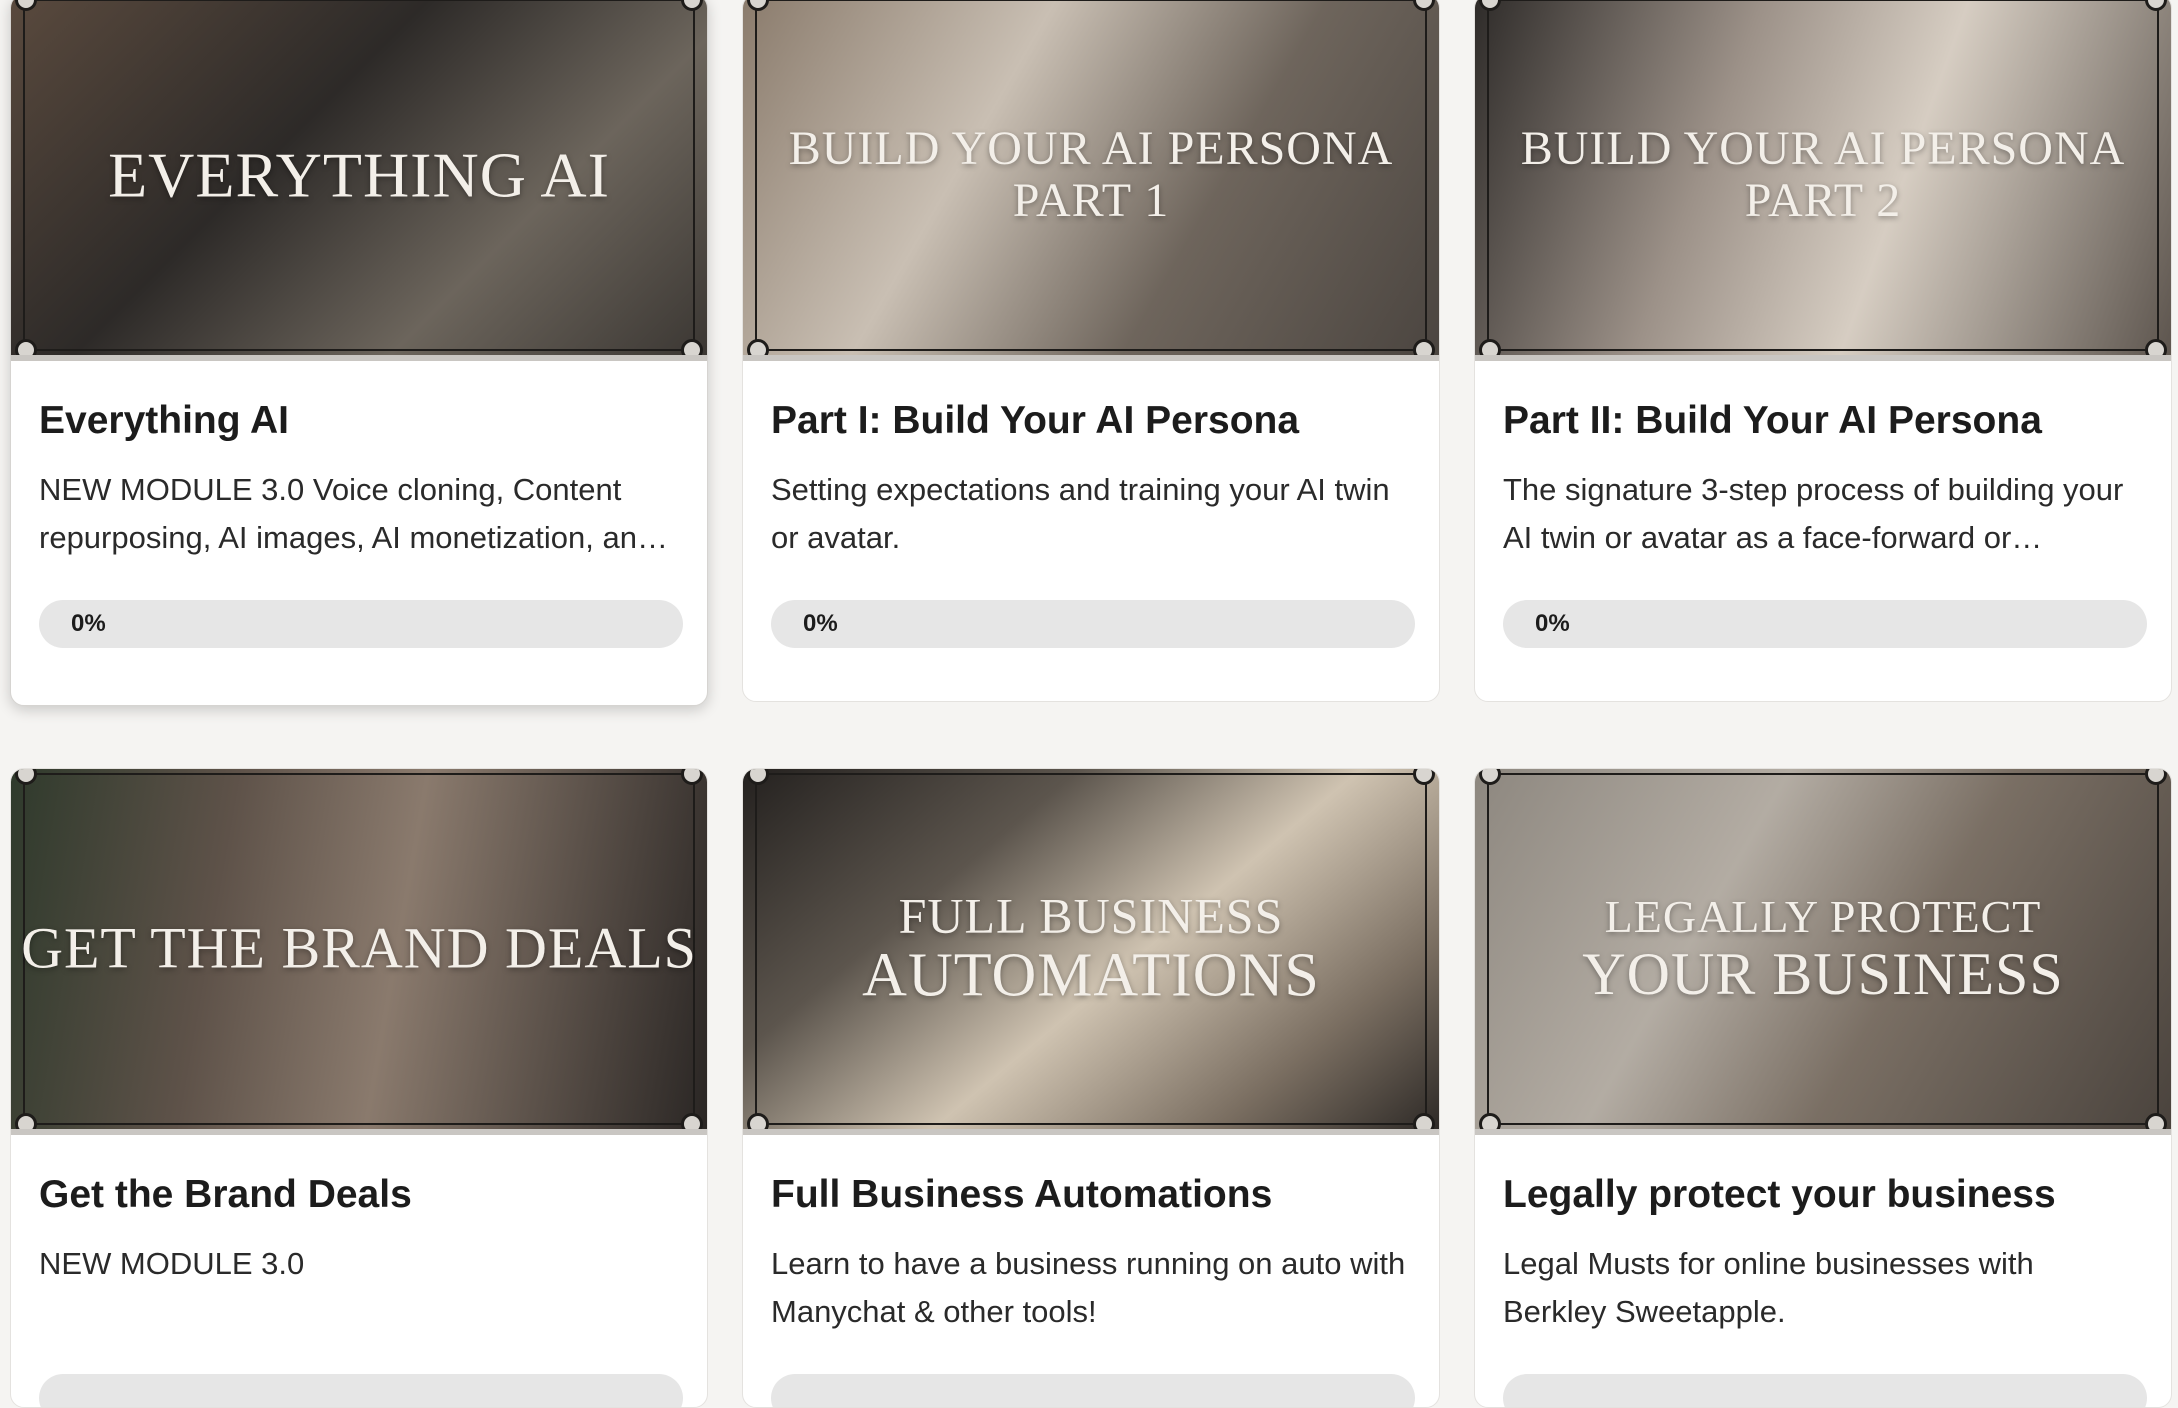 Image resolution: width=2178 pixels, height=1408 pixels. I want to click on thumbnail-title: Build your AI Persona Part 1, so click(1091, 175).